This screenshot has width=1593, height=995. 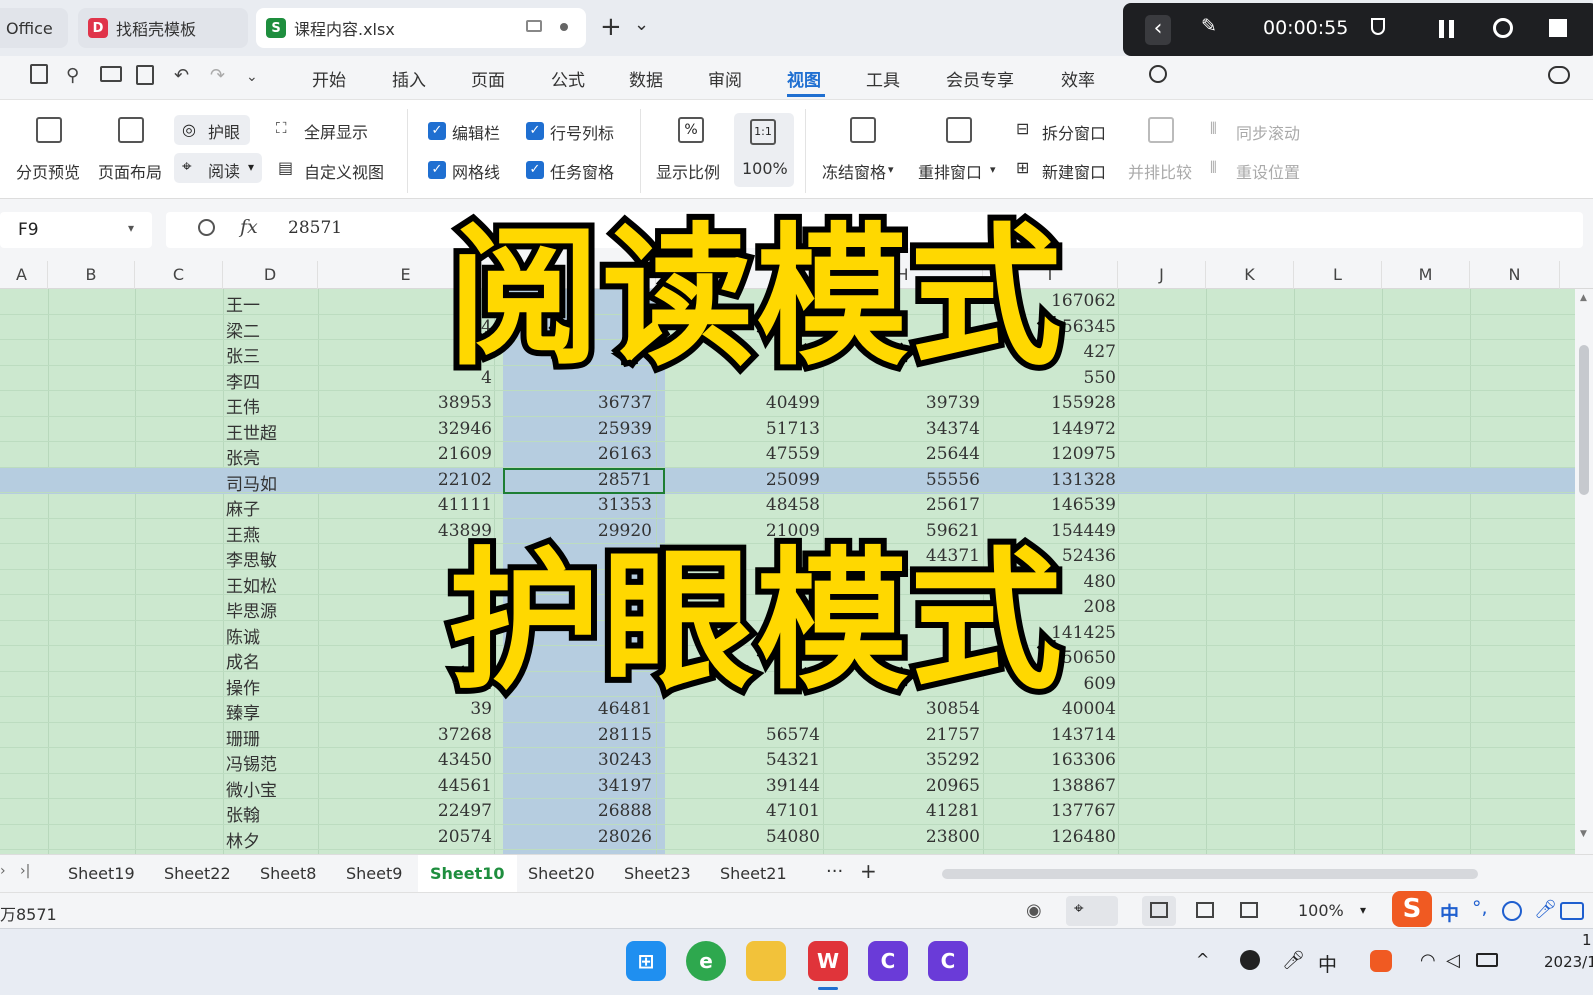 What do you see at coordinates (344, 171) in the screenshot?
I see `custom-view-button: 自定义视图` at bounding box center [344, 171].